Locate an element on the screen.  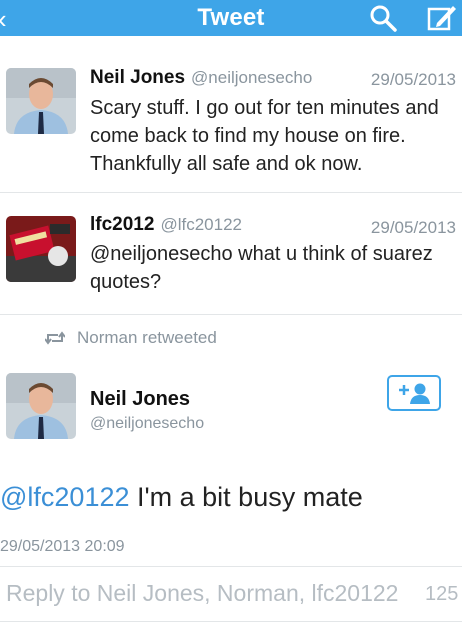
char-count: 125 is located at coordinates (442, 594).